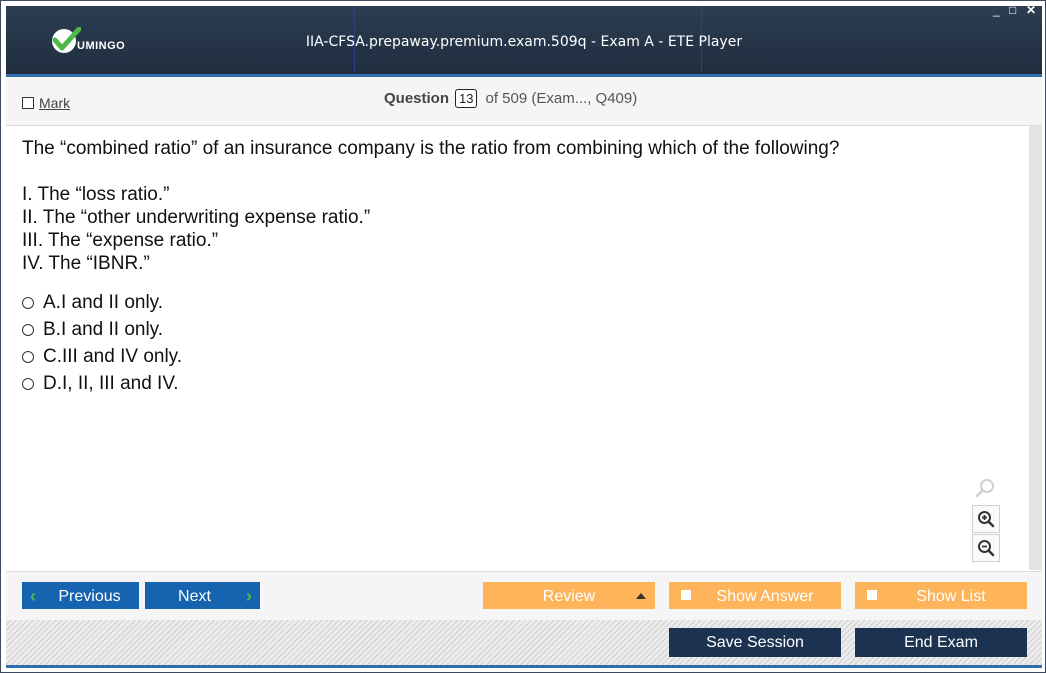 This screenshot has height=673, width=1046. What do you see at coordinates (122, 356) in the screenshot?
I see `option-text: III and IV only.` at bounding box center [122, 356].